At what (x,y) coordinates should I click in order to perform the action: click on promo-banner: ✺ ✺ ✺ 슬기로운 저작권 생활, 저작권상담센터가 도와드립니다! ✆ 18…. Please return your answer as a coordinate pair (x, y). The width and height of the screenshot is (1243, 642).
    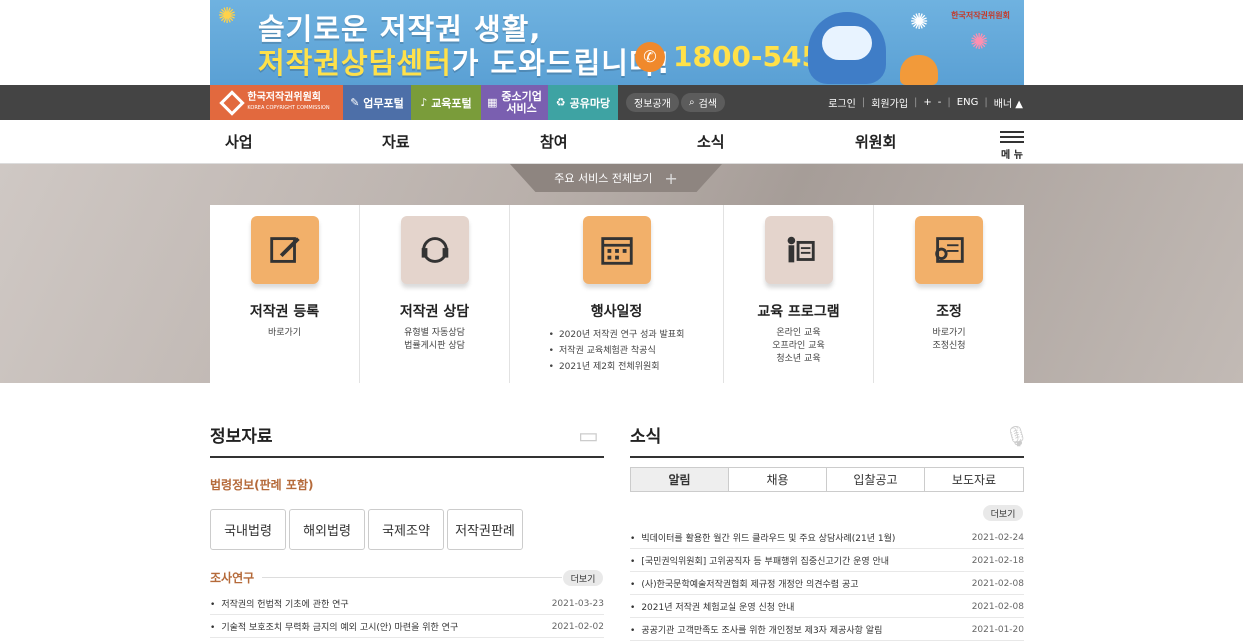
    Looking at the image, I should click on (617, 42).